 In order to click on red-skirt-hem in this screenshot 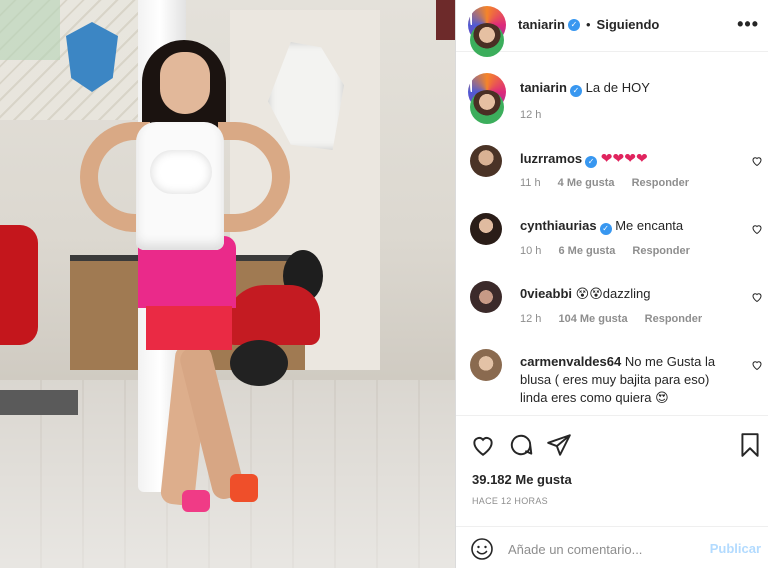, I will do `click(189, 328)`.